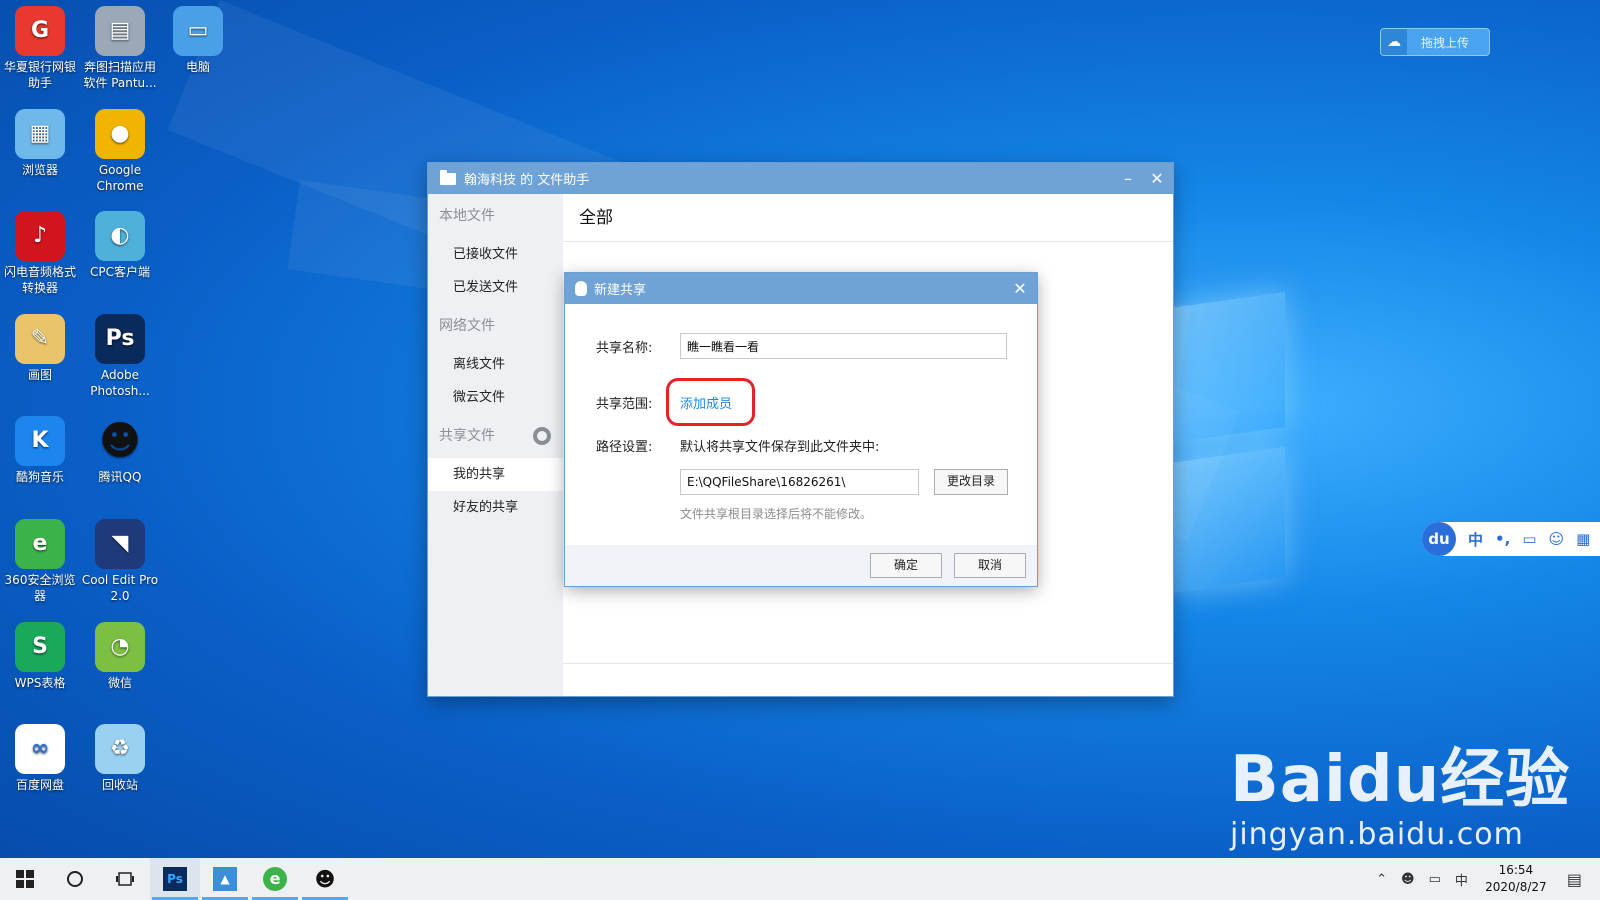 This screenshot has width=1600, height=900. Describe the element at coordinates (197, 67) in the screenshot. I see `desktop-icon-label: 电脑` at that location.